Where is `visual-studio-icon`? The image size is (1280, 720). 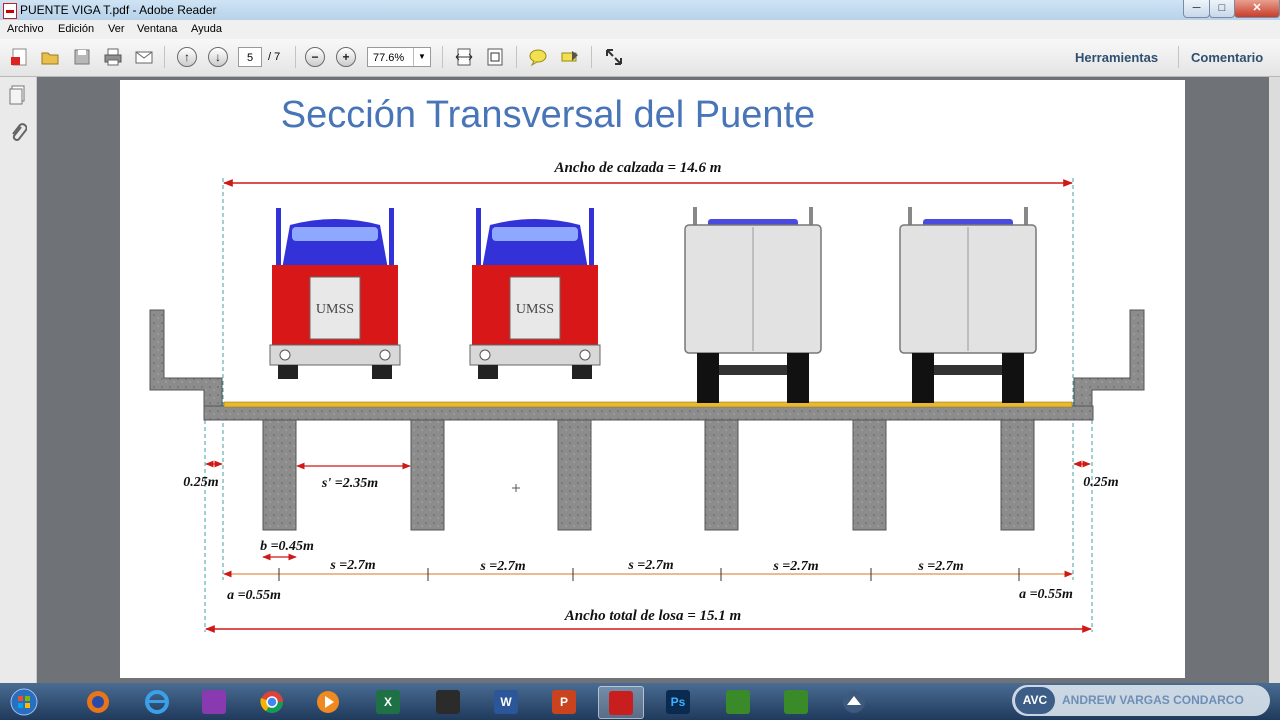
visual-studio-icon is located at coordinates (854, 701).